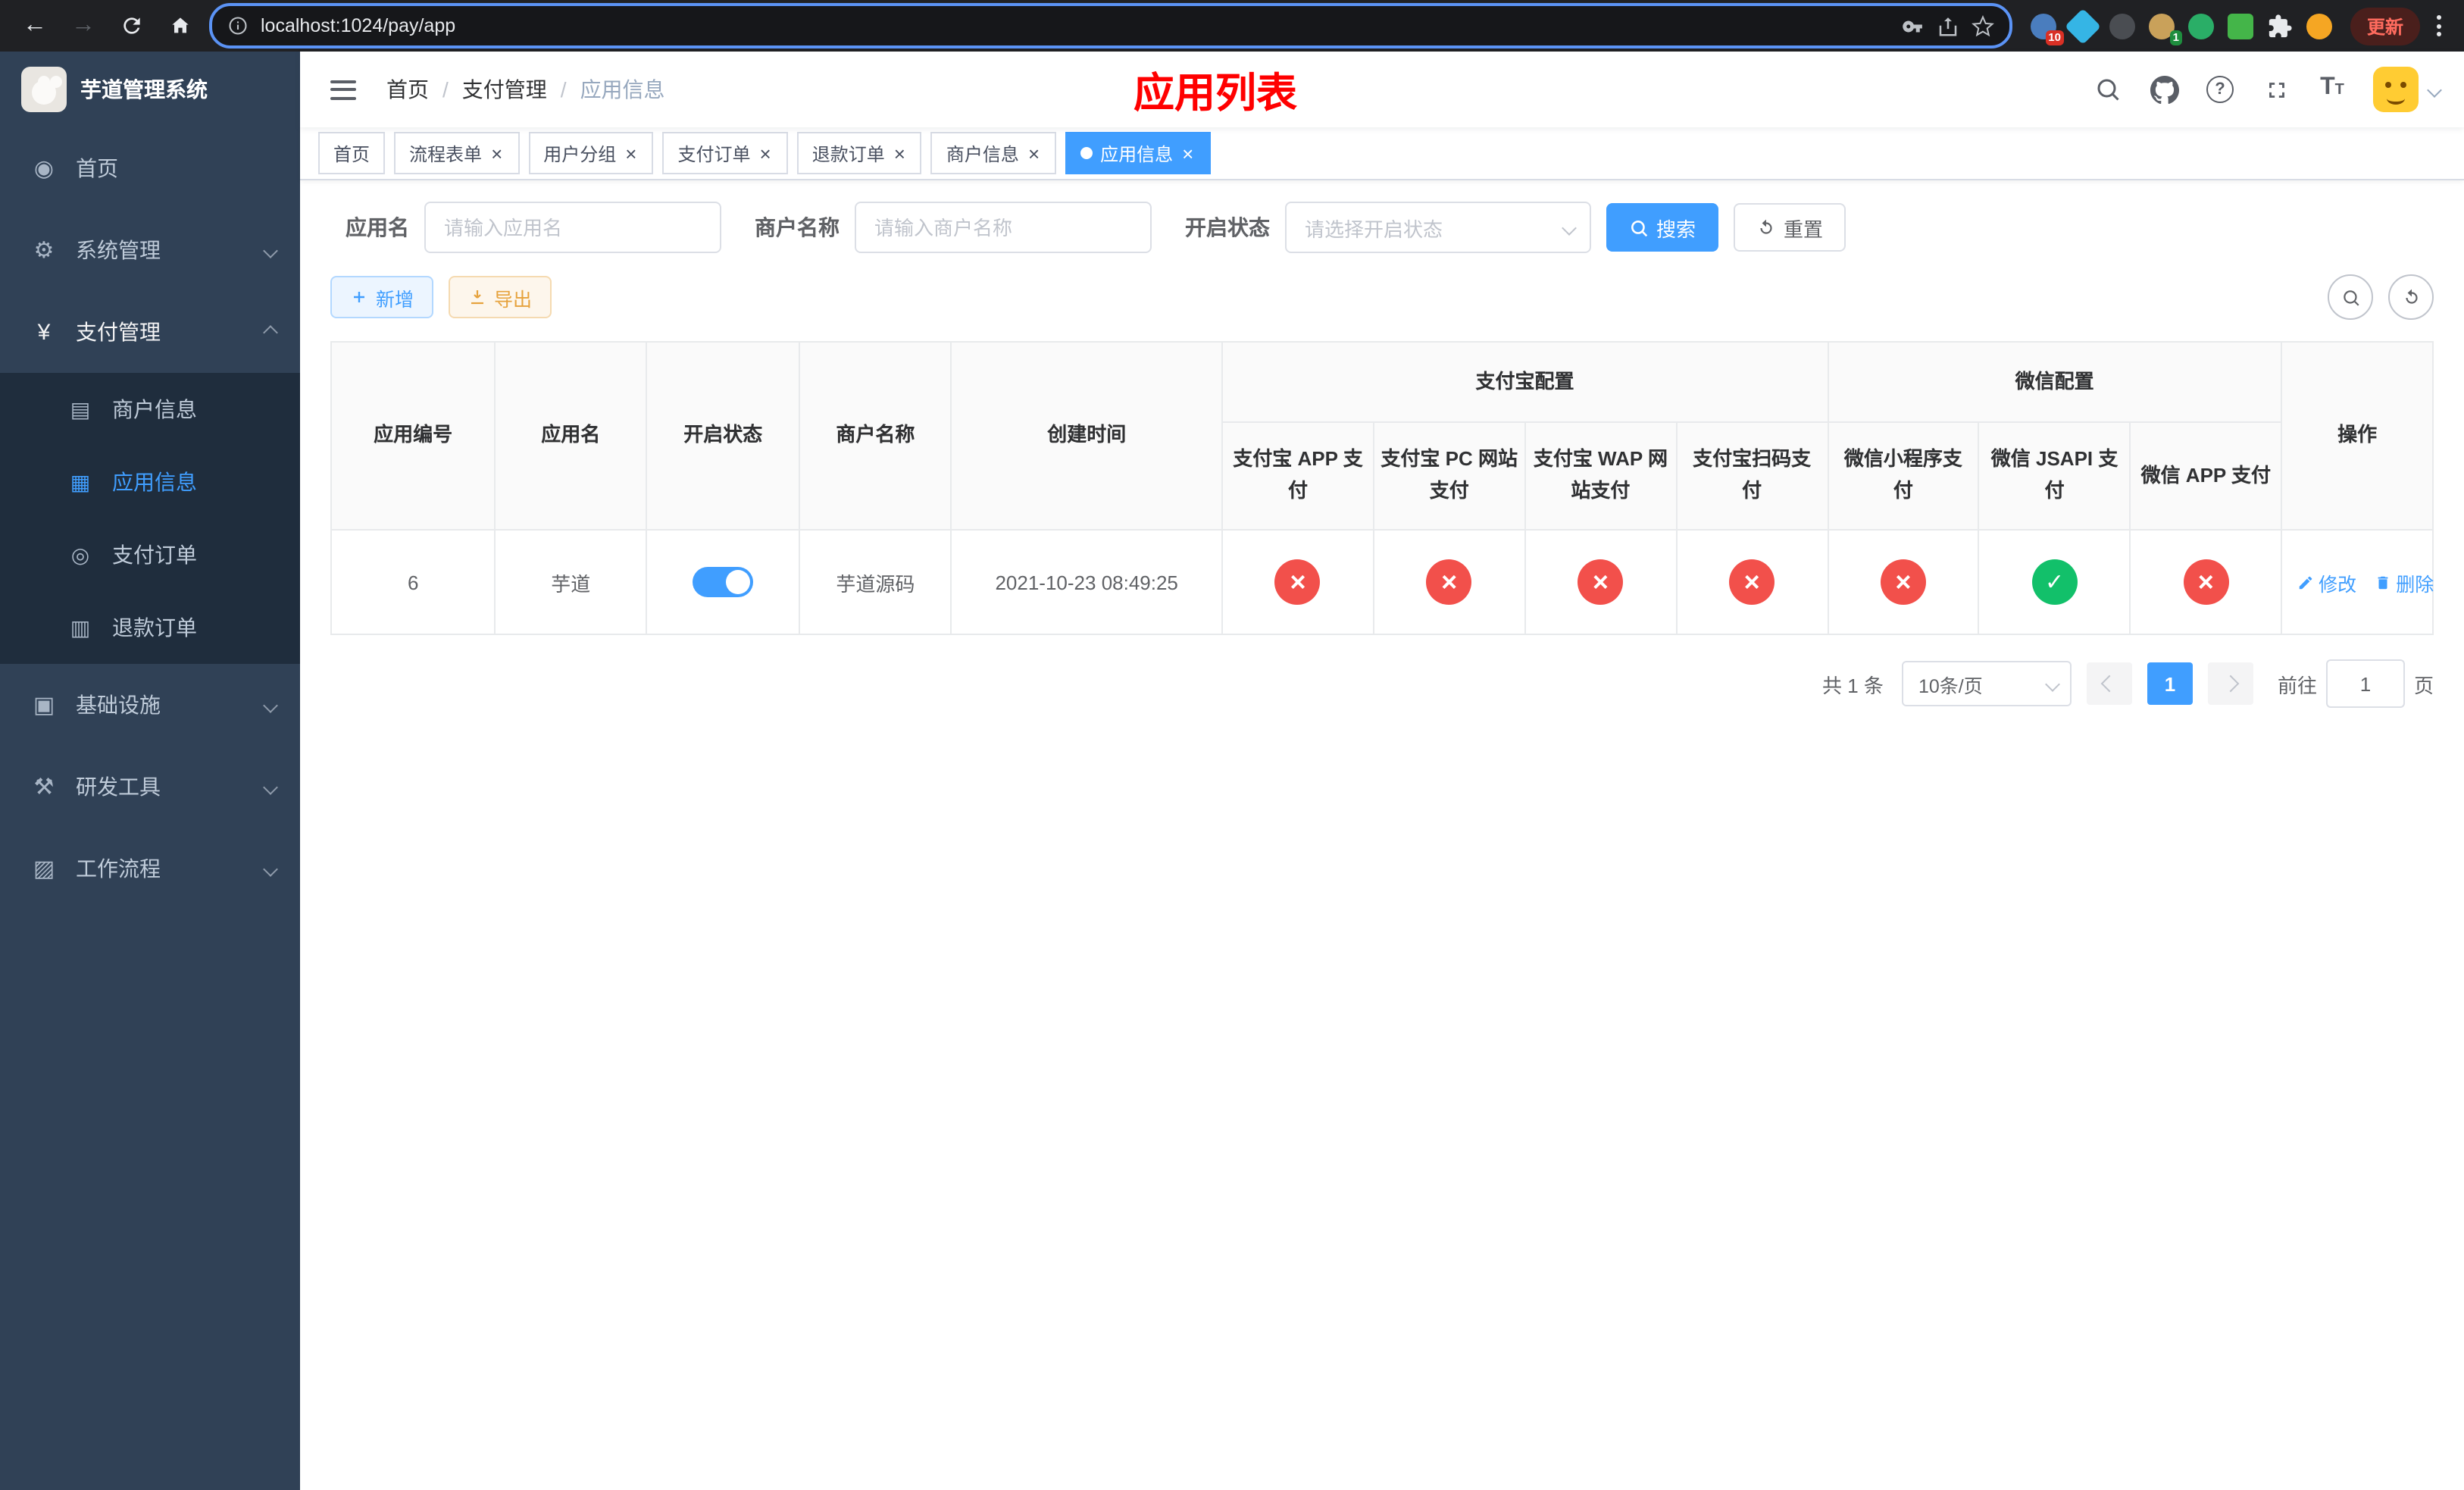 The height and width of the screenshot is (1490, 2464). Describe the element at coordinates (1382, 297) in the screenshot. I see `table-toolbar: 新增 导出` at that location.